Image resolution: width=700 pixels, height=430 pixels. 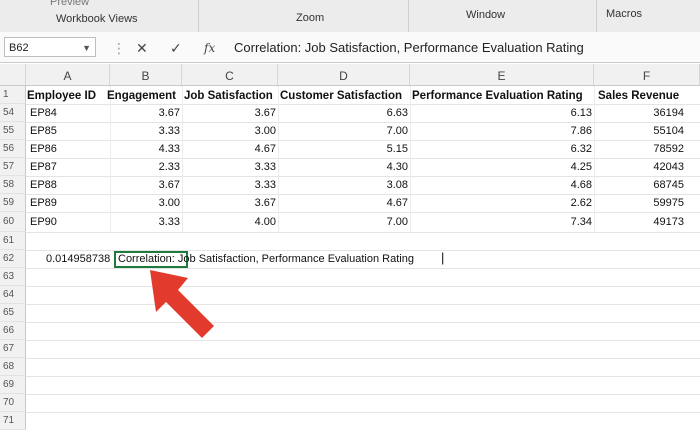 What do you see at coordinates (13, 277) in the screenshot?
I see `row-header: 63` at bounding box center [13, 277].